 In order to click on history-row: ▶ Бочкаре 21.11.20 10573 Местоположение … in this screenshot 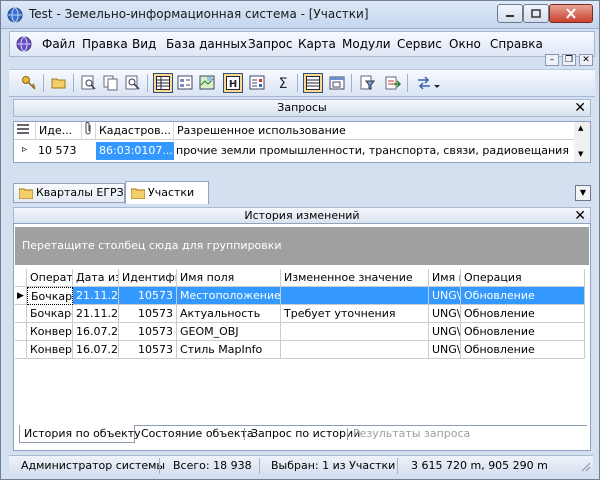, I will do `click(302, 296)`.